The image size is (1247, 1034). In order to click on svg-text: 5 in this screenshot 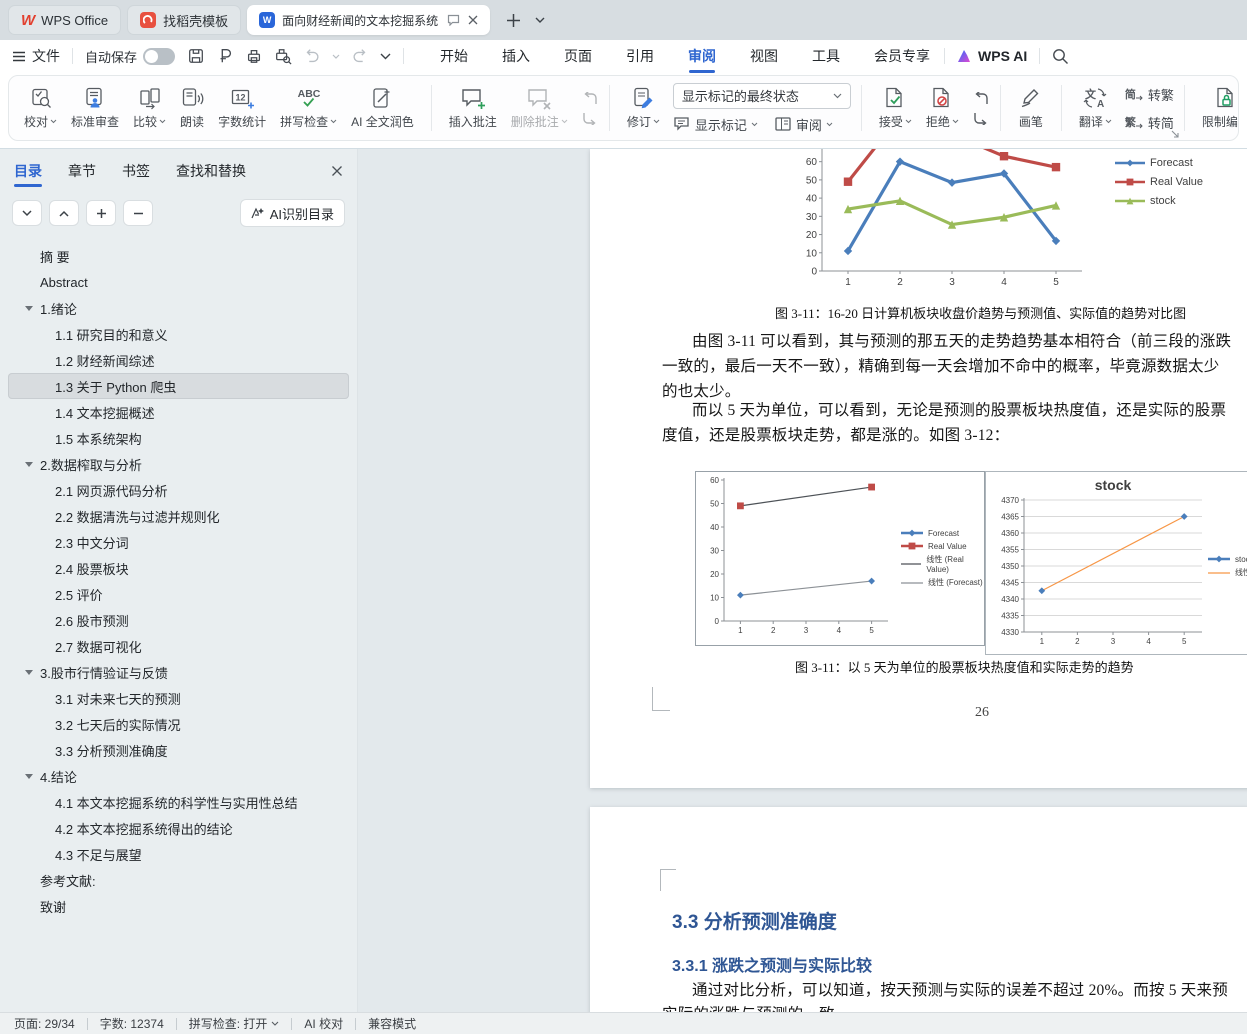, I will do `click(1056, 282)`.